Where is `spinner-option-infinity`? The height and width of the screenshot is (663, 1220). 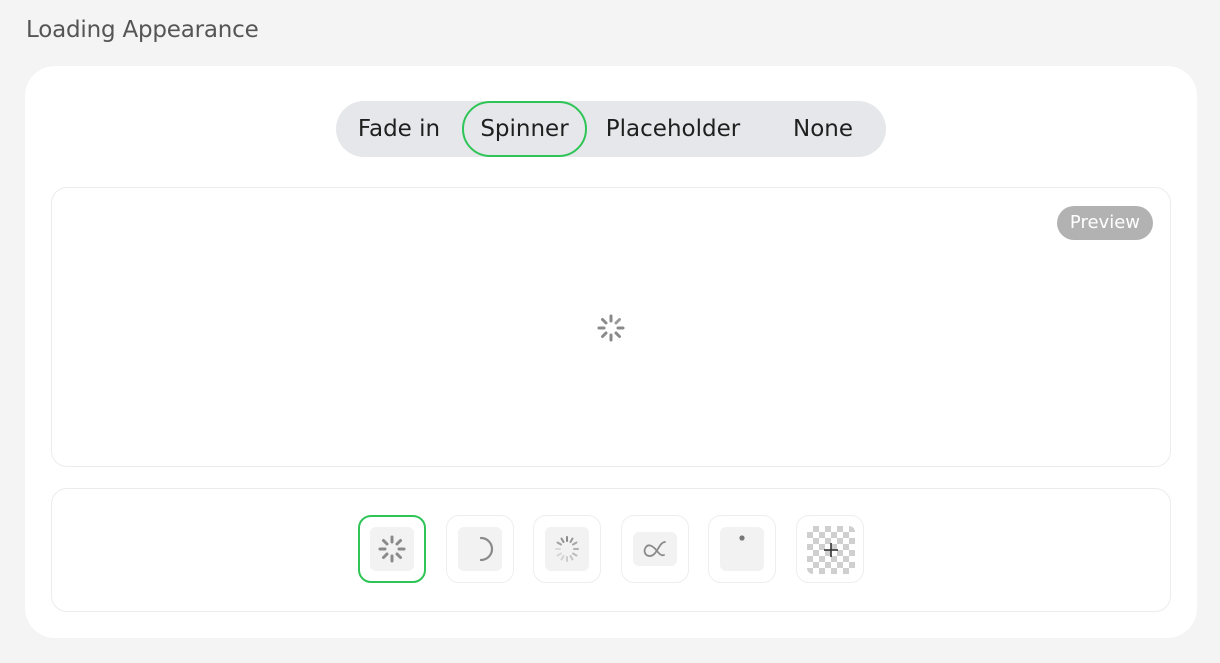
spinner-option-infinity is located at coordinates (655, 549).